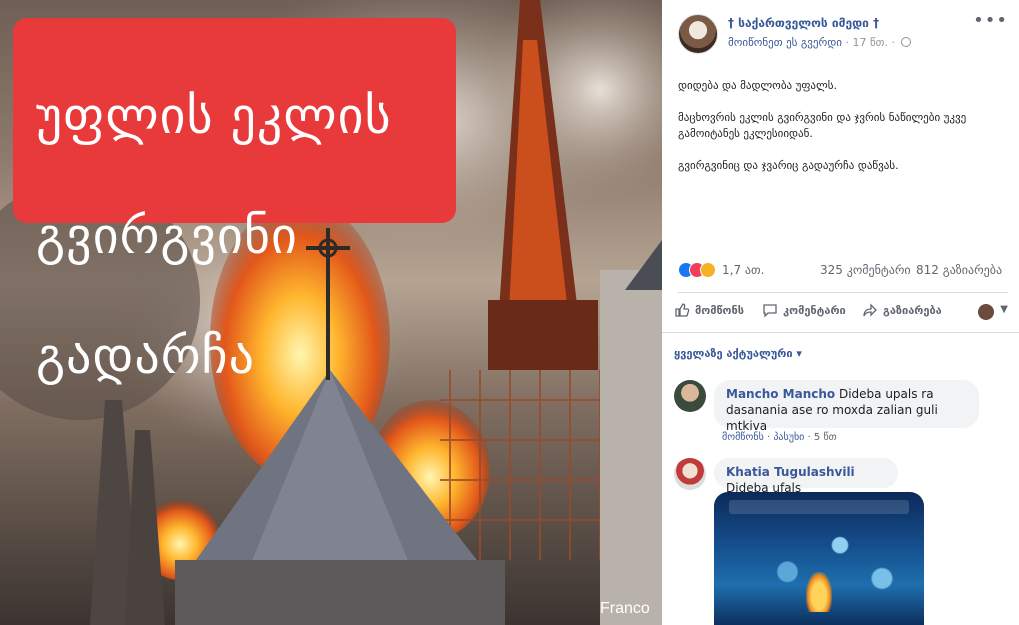 Image resolution: width=1019 pixels, height=625 pixels. I want to click on page-avatar, so click(698, 34).